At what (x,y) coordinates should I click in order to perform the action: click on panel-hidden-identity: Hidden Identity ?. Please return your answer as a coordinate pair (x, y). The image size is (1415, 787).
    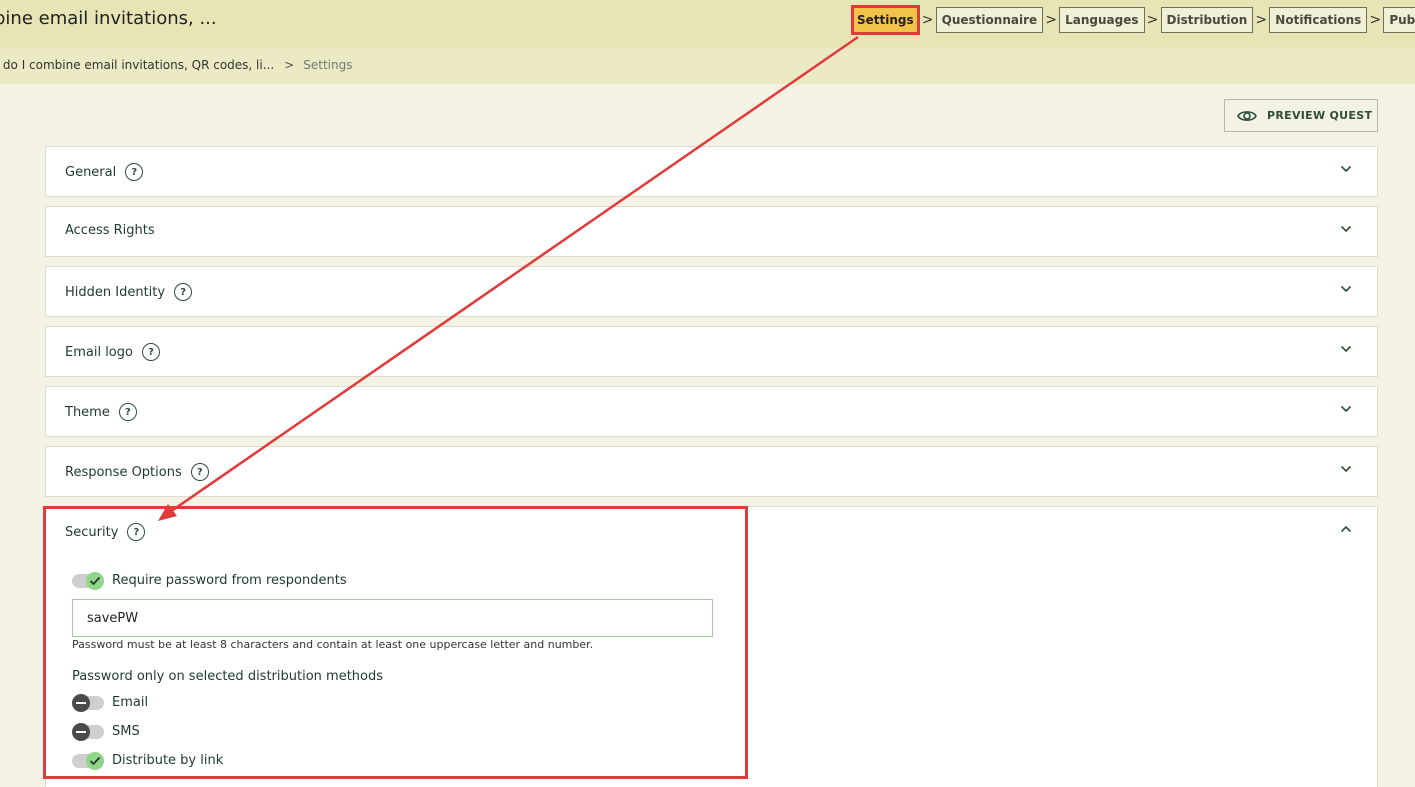
    Looking at the image, I should click on (711, 291).